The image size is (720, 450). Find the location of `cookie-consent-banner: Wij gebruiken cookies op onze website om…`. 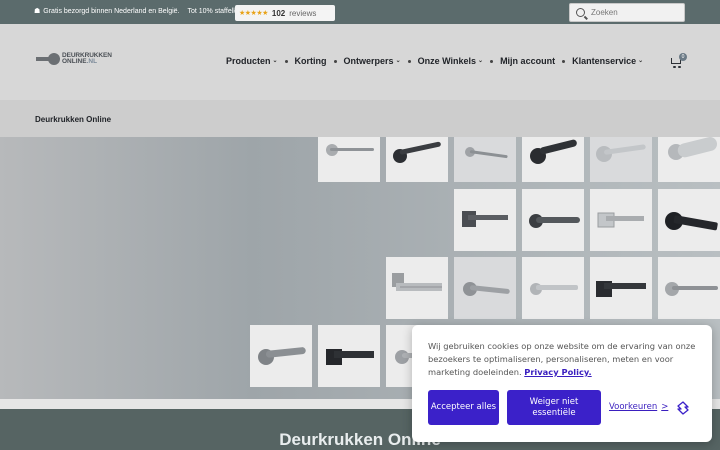

cookie-consent-banner: Wij gebruiken cookies op onze website om… is located at coordinates (562, 383).